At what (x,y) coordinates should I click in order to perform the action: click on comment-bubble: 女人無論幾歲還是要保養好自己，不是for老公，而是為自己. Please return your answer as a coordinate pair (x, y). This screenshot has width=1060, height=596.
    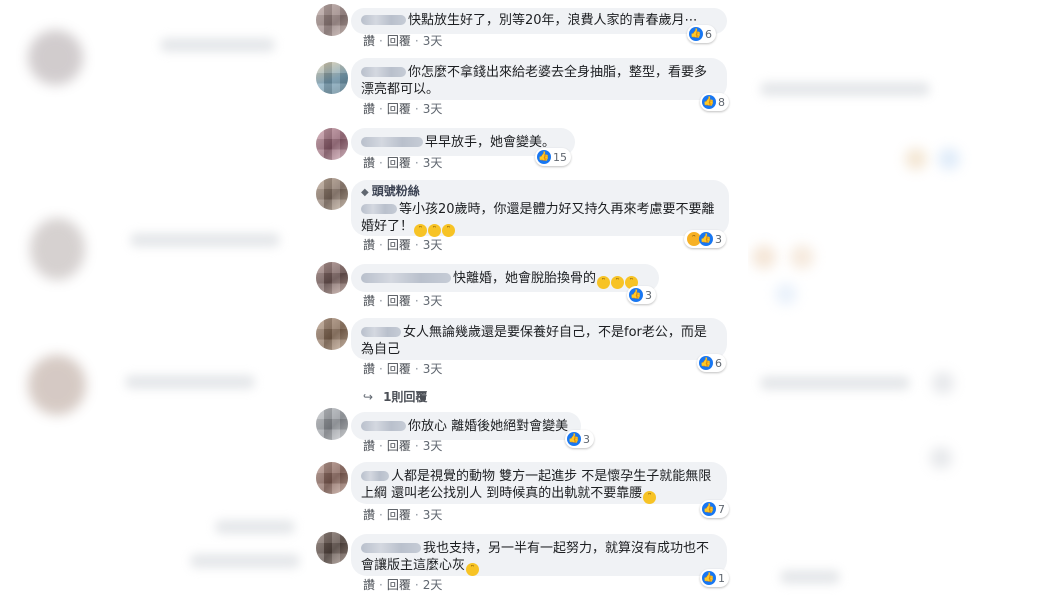
    Looking at the image, I should click on (539, 339).